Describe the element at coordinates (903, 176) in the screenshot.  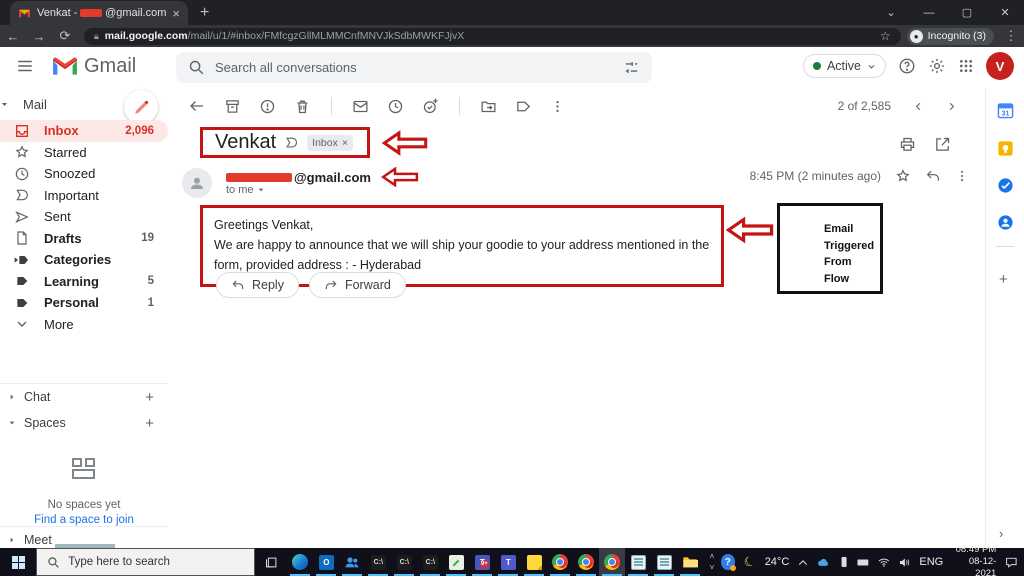
I see `star-icon` at that location.